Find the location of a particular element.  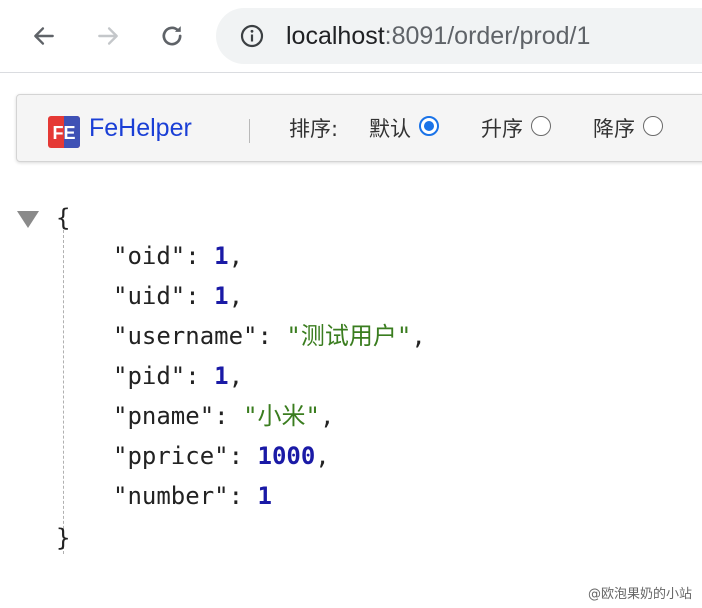

forward-button is located at coordinates (108, 36).